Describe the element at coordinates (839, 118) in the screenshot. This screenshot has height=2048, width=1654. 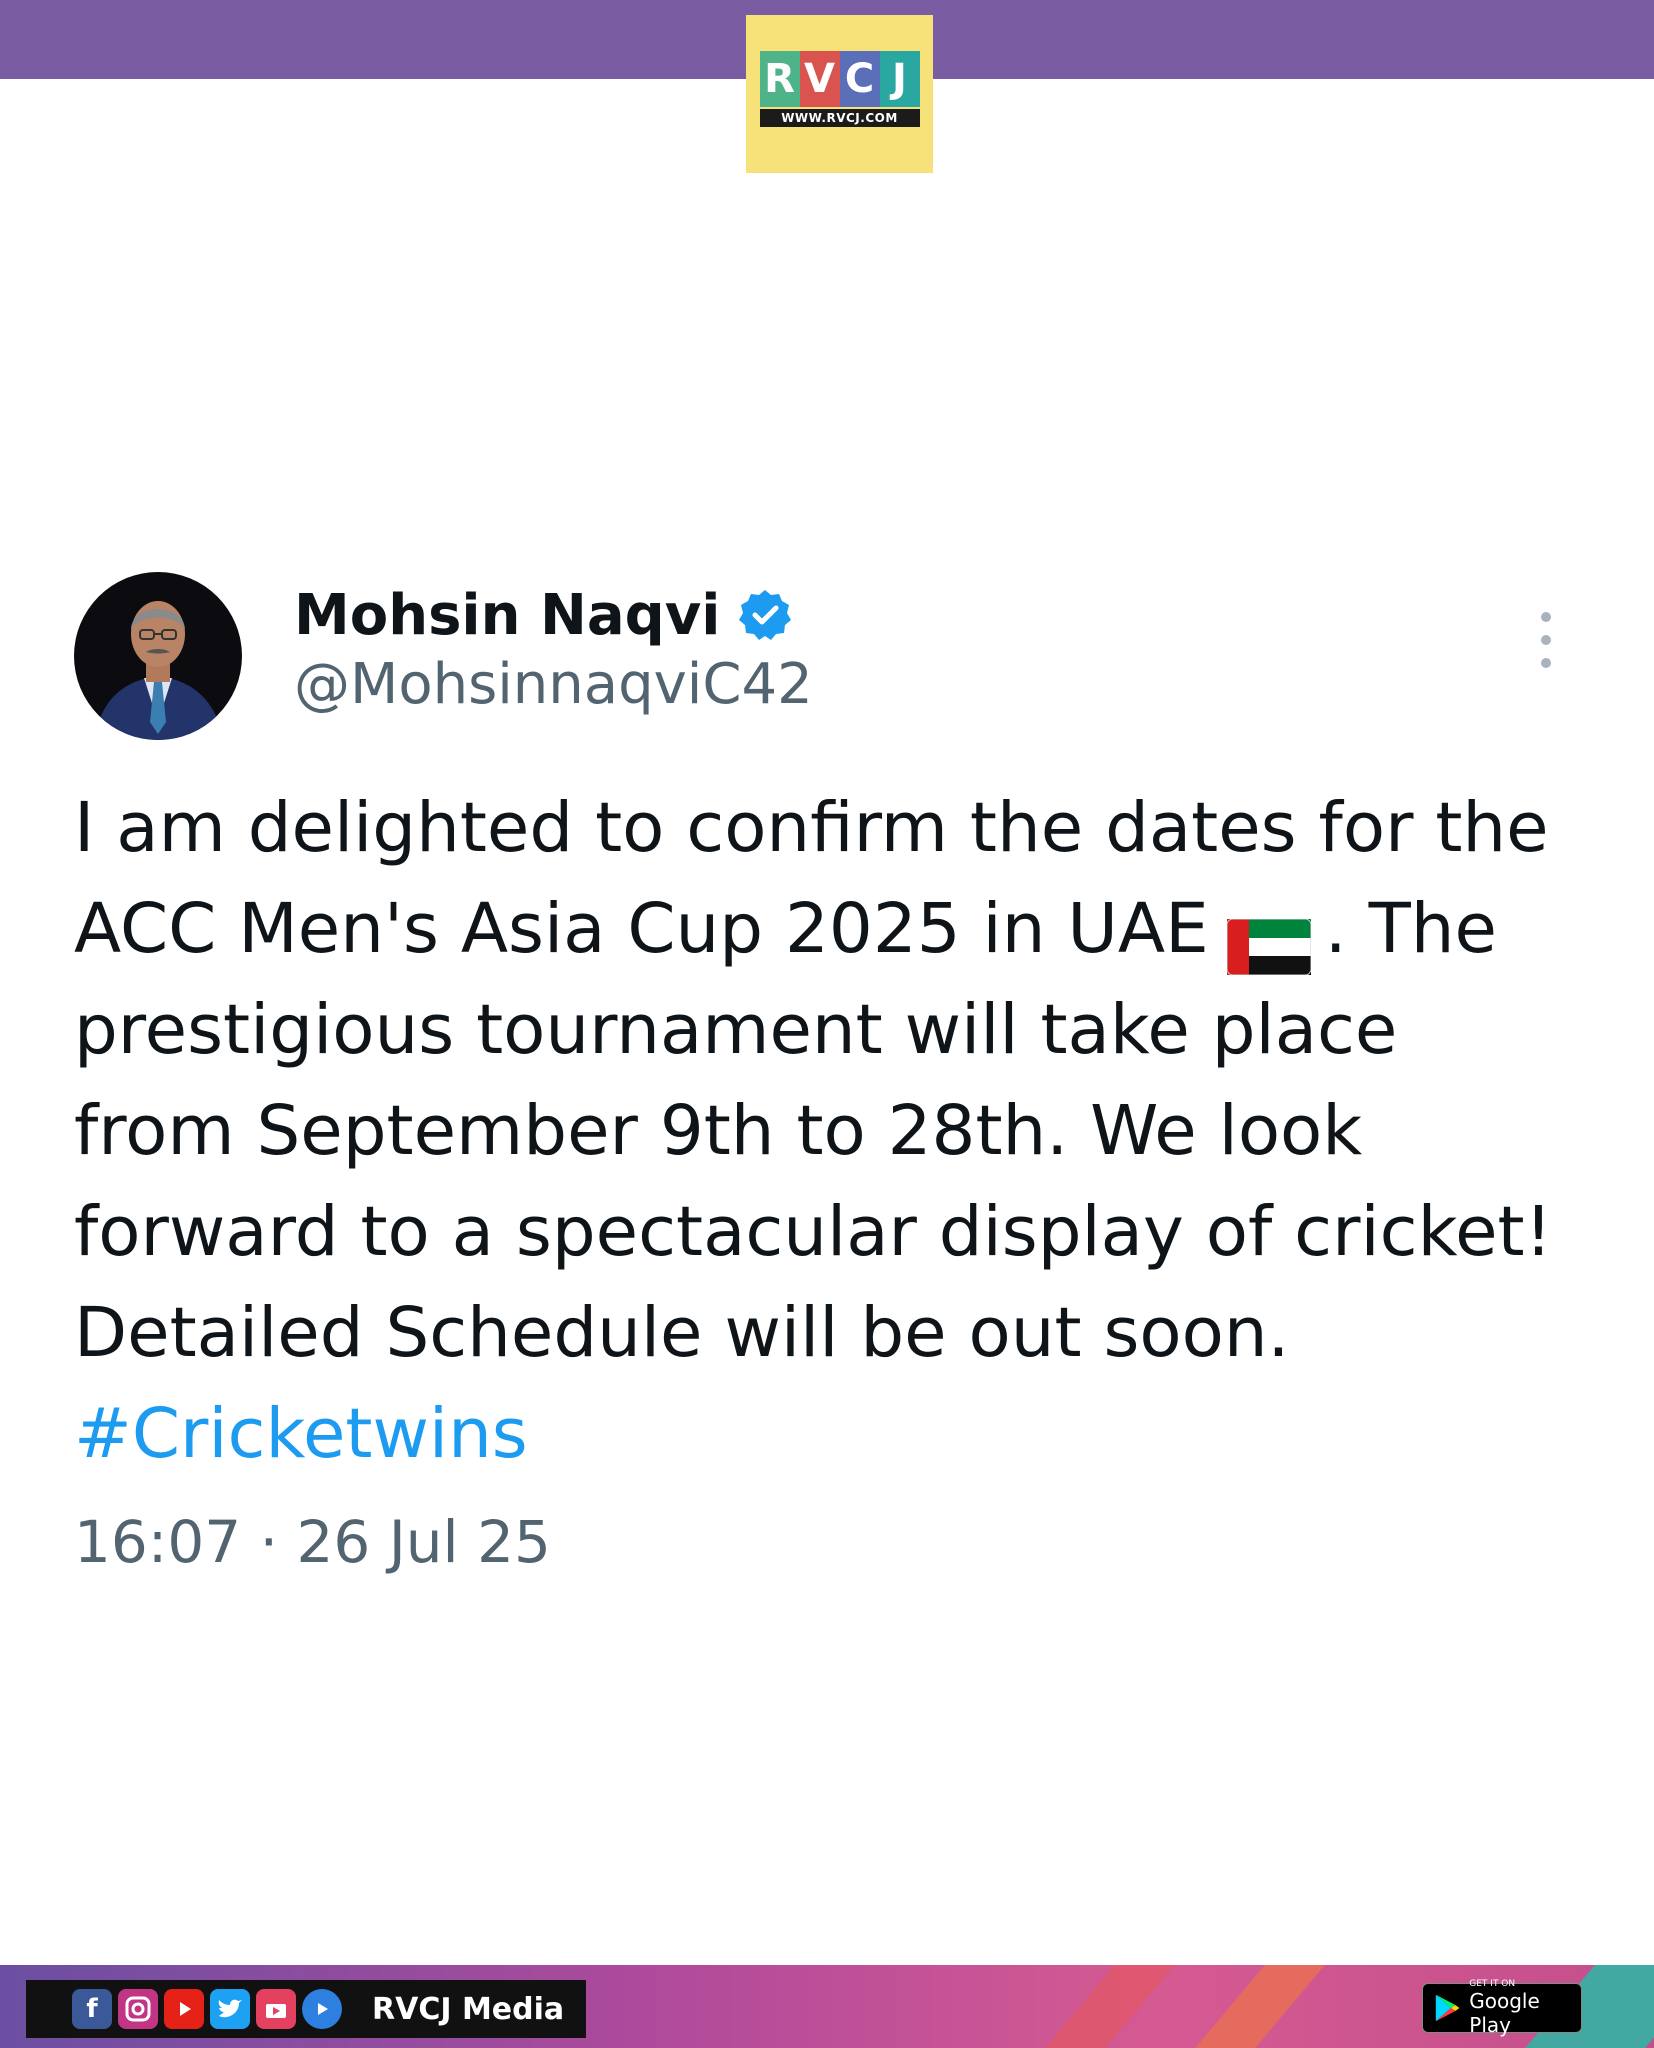
I see `logo-url: WWW.RVCJ.COM` at that location.